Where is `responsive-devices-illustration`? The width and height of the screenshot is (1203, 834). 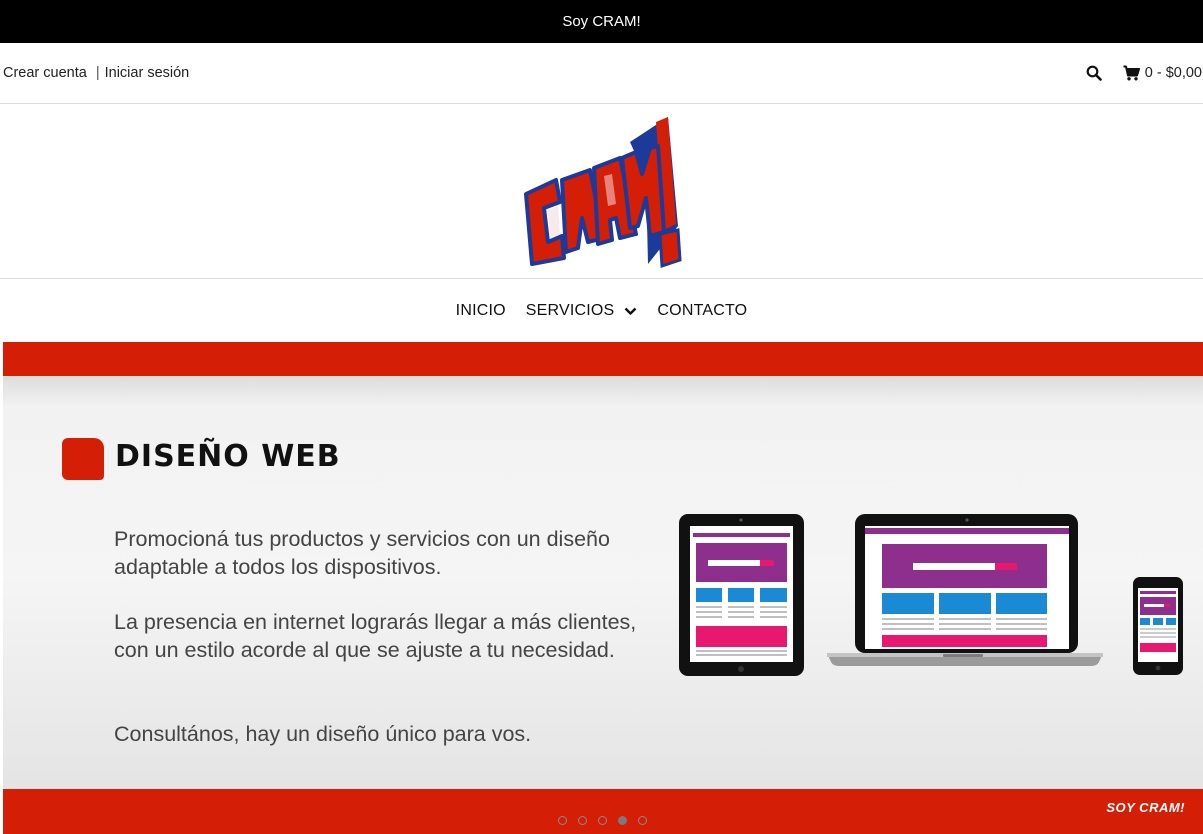 responsive-devices-illustration is located at coordinates (931, 595).